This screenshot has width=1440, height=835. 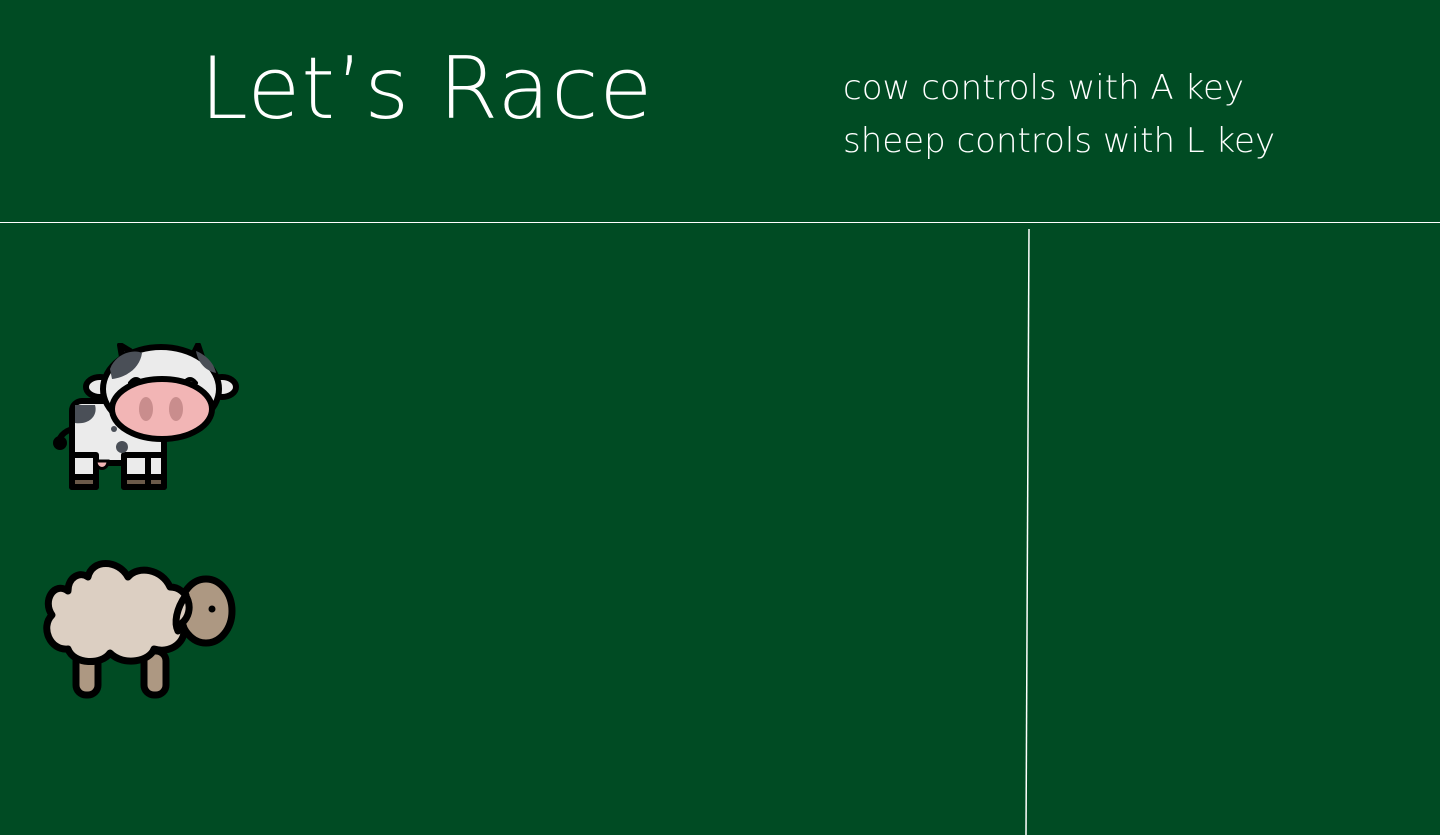 What do you see at coordinates (138, 626) in the screenshot?
I see `sheep-icon` at bounding box center [138, 626].